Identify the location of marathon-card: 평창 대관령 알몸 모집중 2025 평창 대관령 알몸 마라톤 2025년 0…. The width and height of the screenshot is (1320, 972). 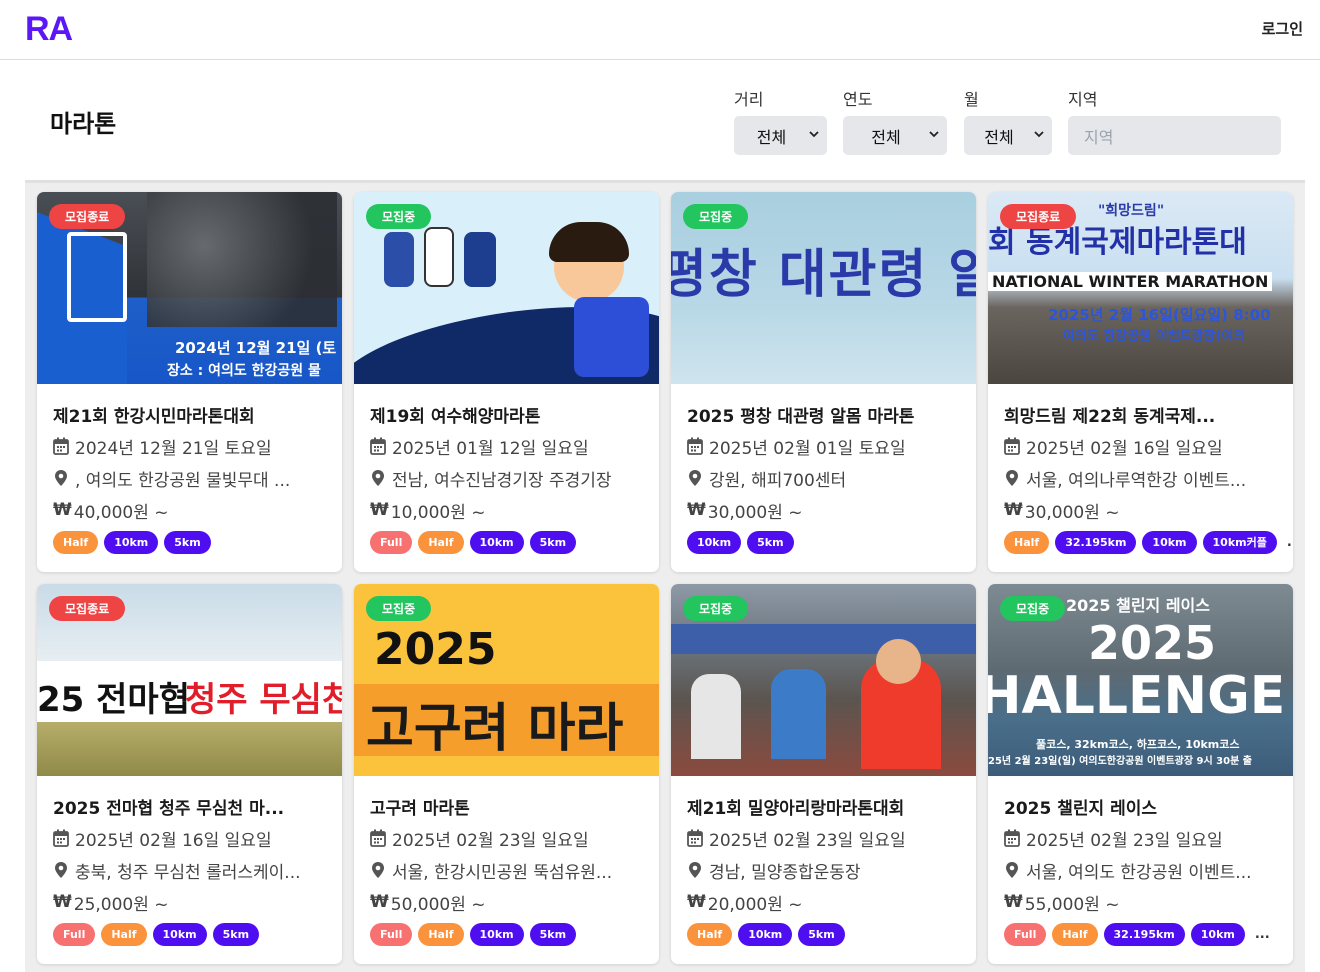
(823, 382).